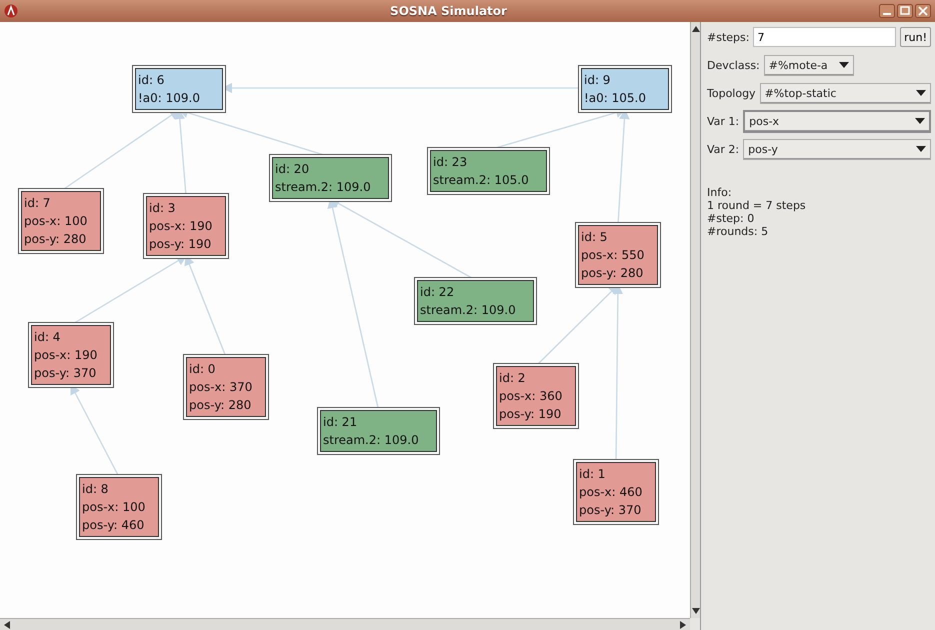  I want to click on graph-node: id: 7 pos-x: 100 pos-y: 280, so click(61, 221).